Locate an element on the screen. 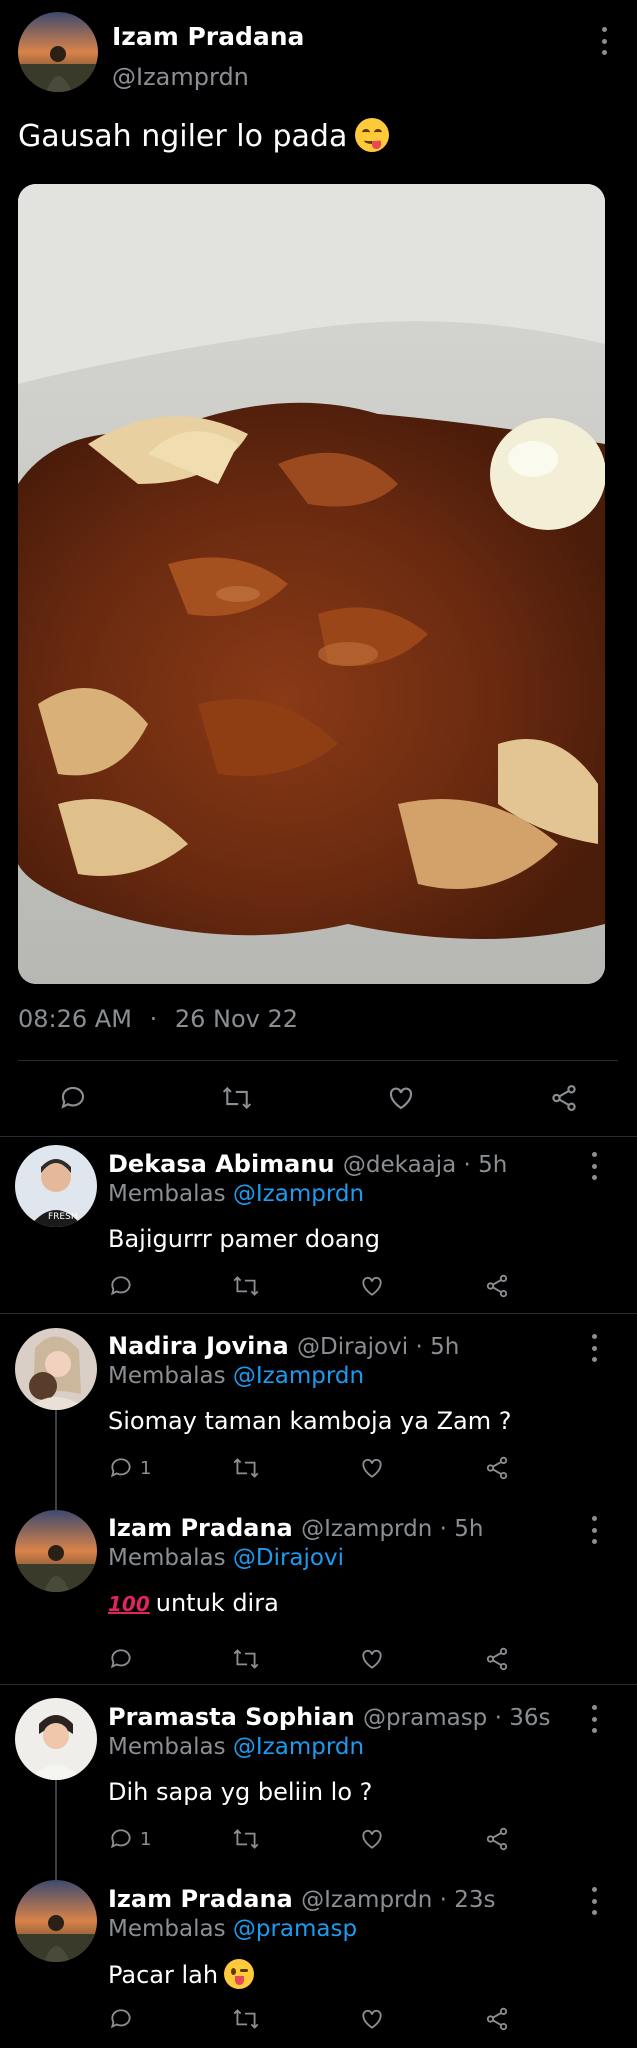 The image size is (637, 2048). reply-author-name: Dekasa Abimanu is located at coordinates (221, 1164).